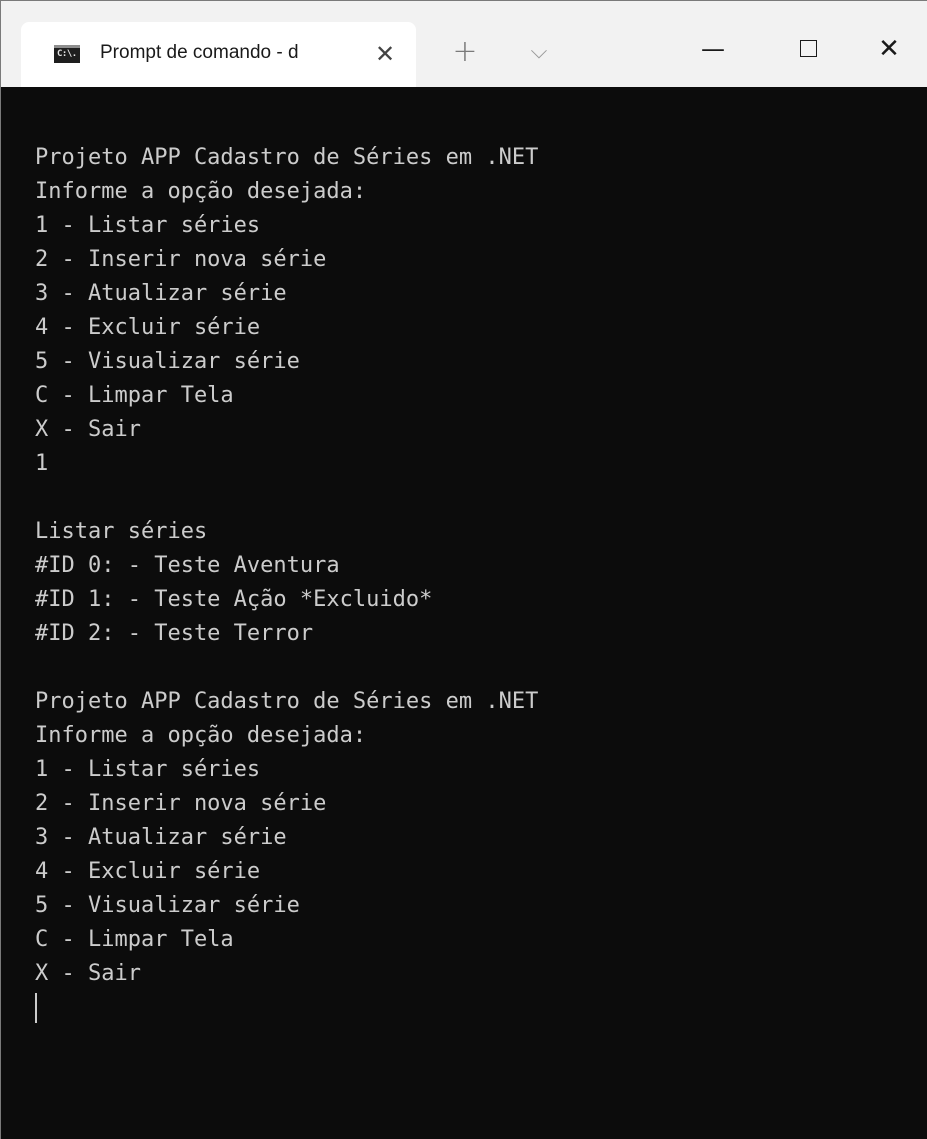 Image resolution: width=927 pixels, height=1139 pixels. Describe the element at coordinates (539, 52) in the screenshot. I see `chevron-down-icon: ⌵` at that location.